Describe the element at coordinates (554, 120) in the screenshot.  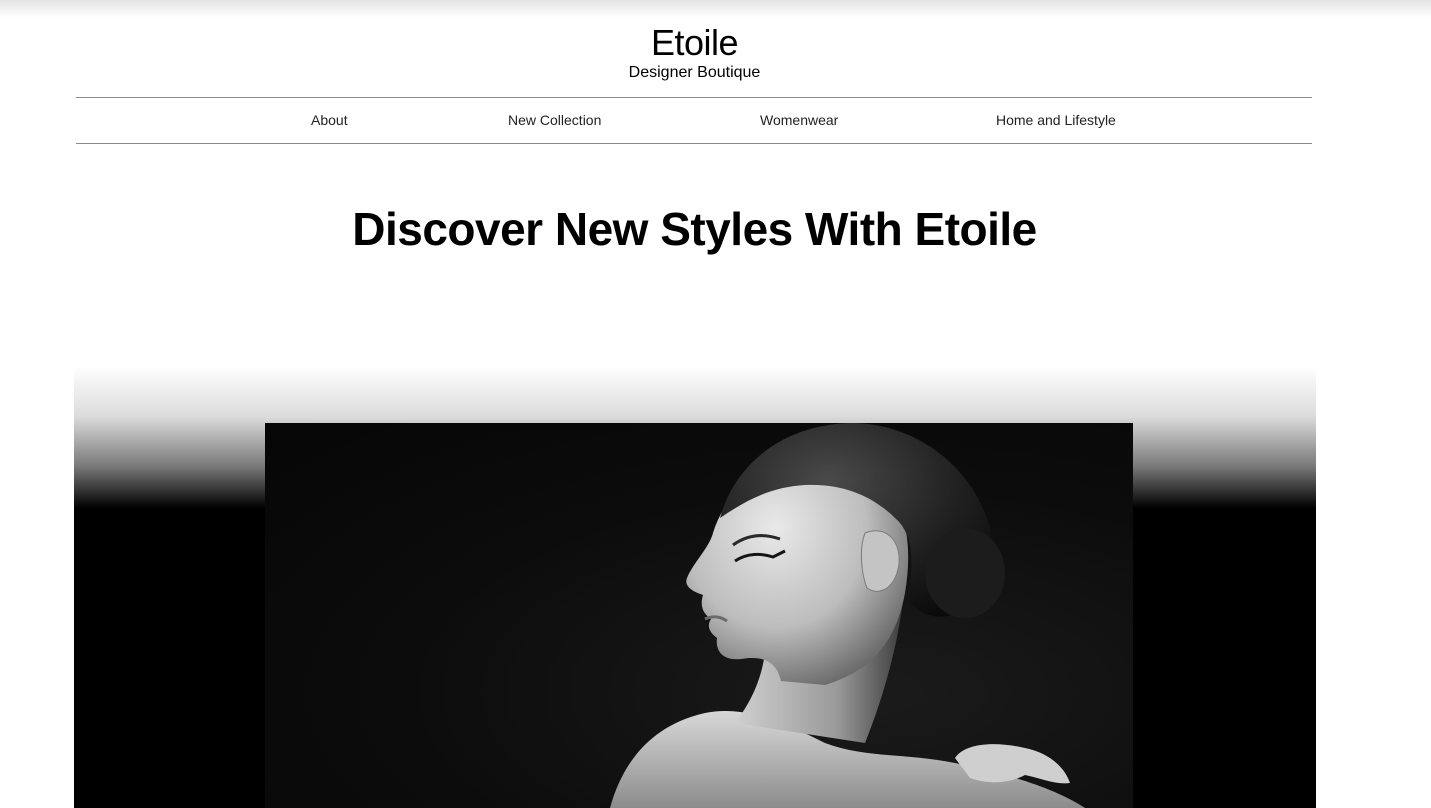
I see `nav-link-new-collection: New Collection` at that location.